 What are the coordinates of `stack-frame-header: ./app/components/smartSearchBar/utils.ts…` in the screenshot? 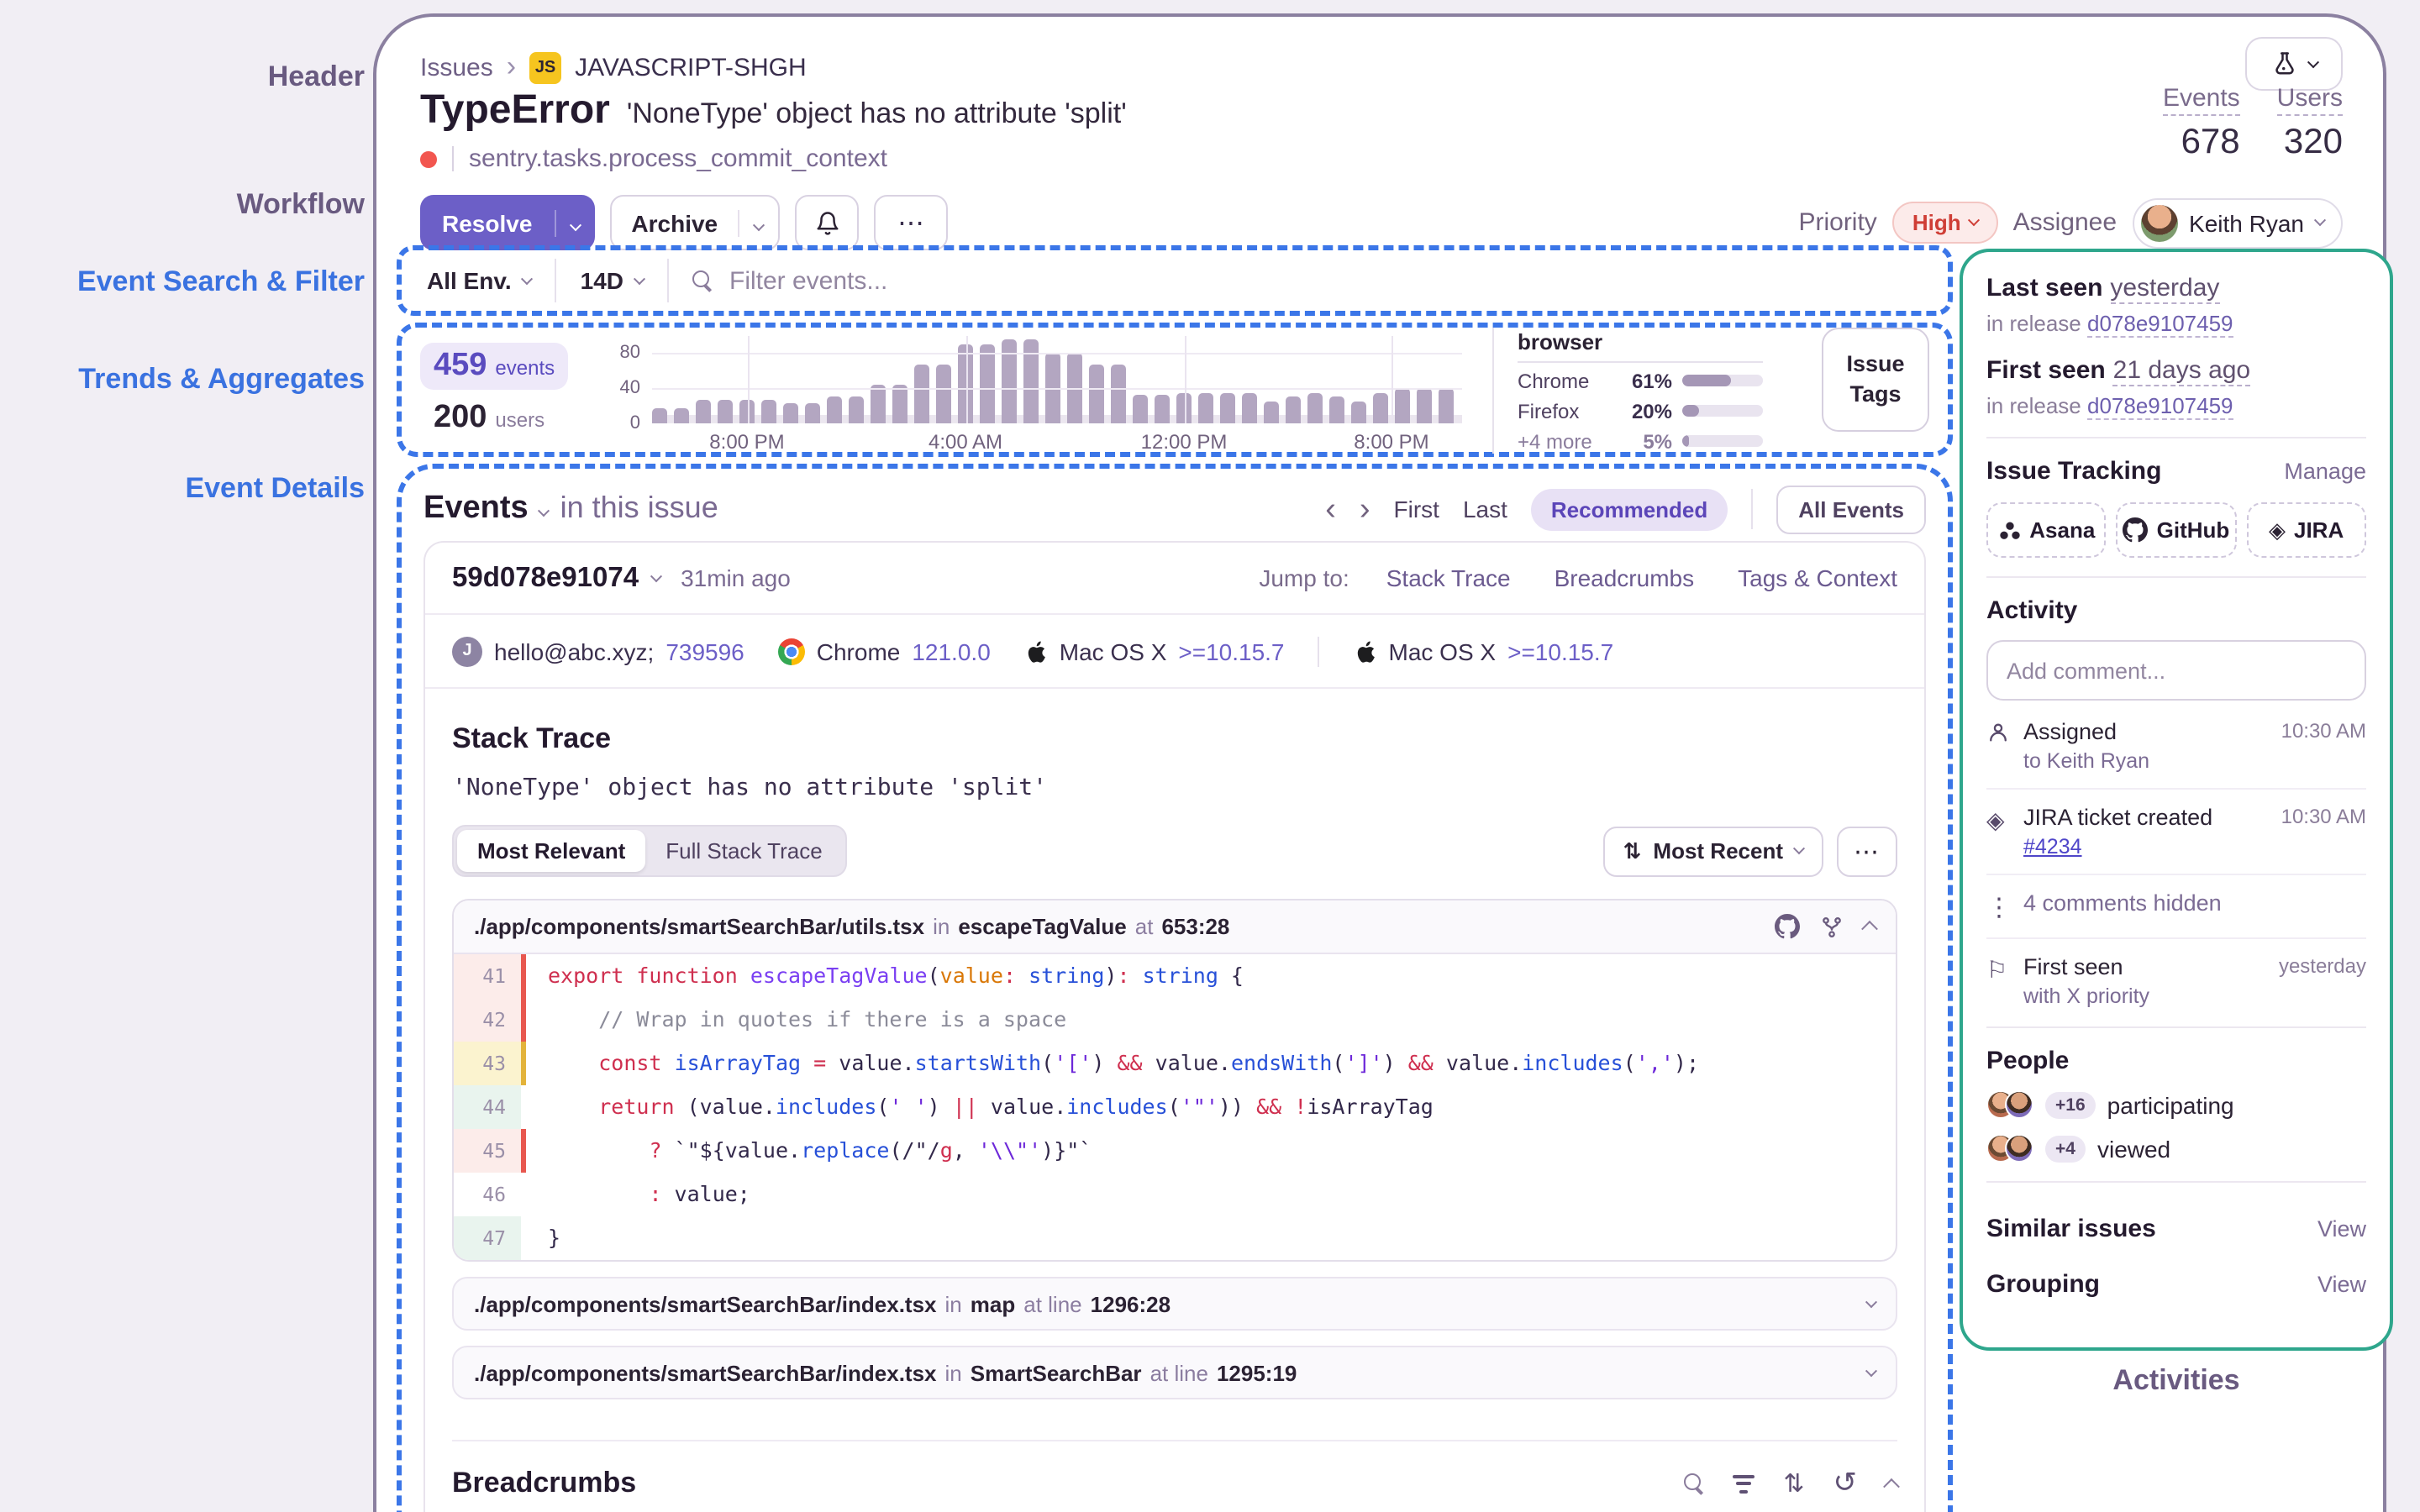 It's located at (1175, 927).